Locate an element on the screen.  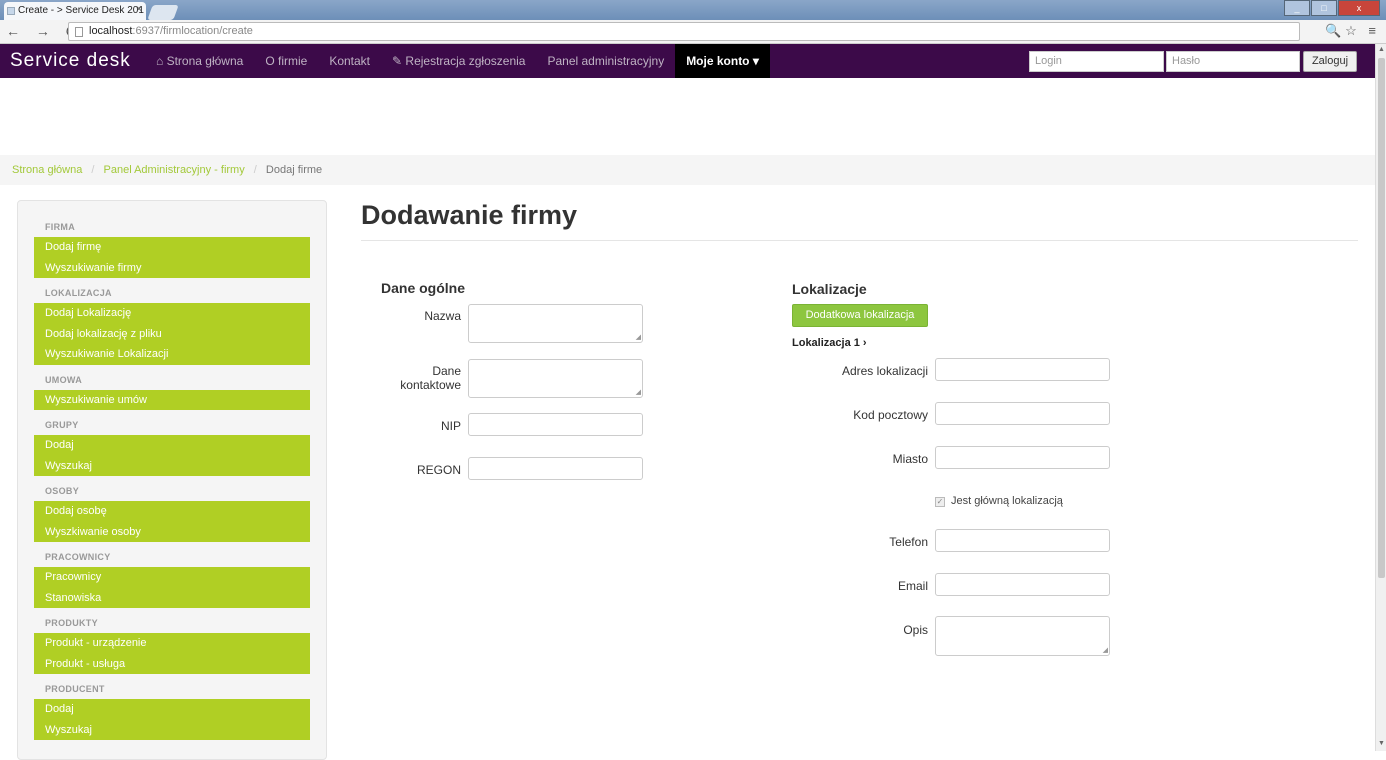
nav-about: O firmie is located at coordinates (286, 61).